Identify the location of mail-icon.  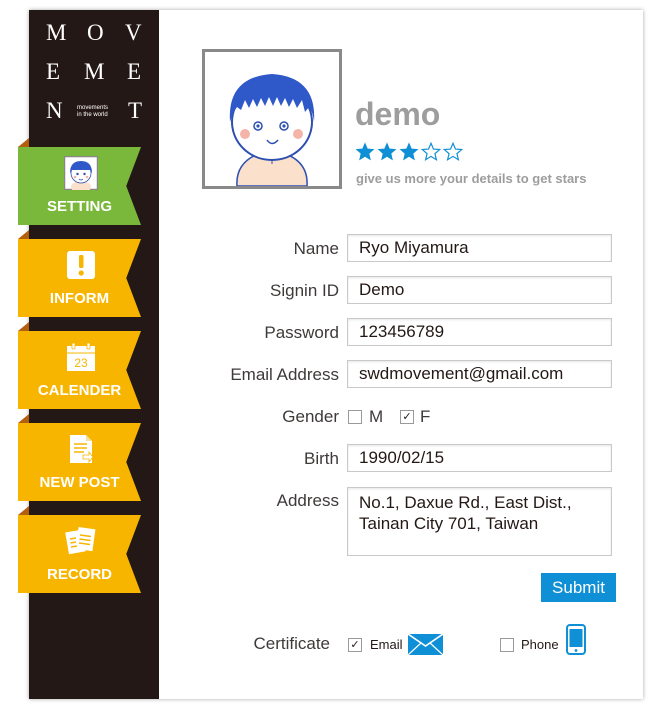
(425, 644).